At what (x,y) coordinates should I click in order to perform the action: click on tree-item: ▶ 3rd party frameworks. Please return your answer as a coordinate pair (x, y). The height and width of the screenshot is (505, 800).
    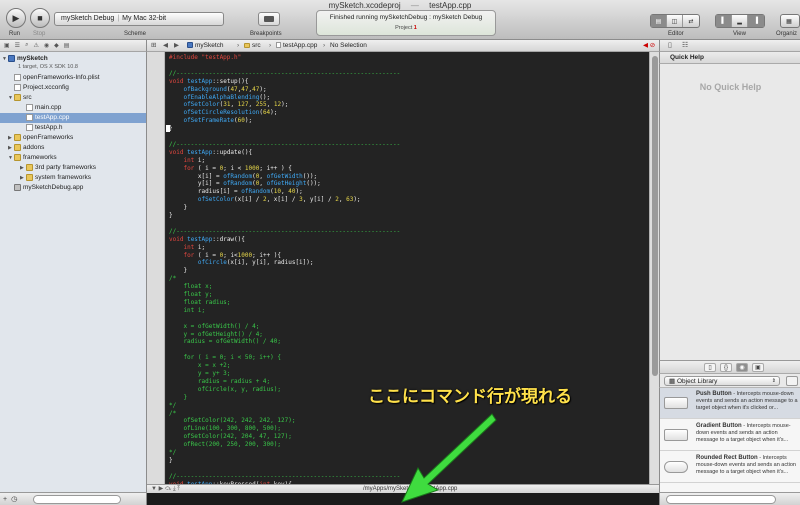
    Looking at the image, I should click on (73, 168).